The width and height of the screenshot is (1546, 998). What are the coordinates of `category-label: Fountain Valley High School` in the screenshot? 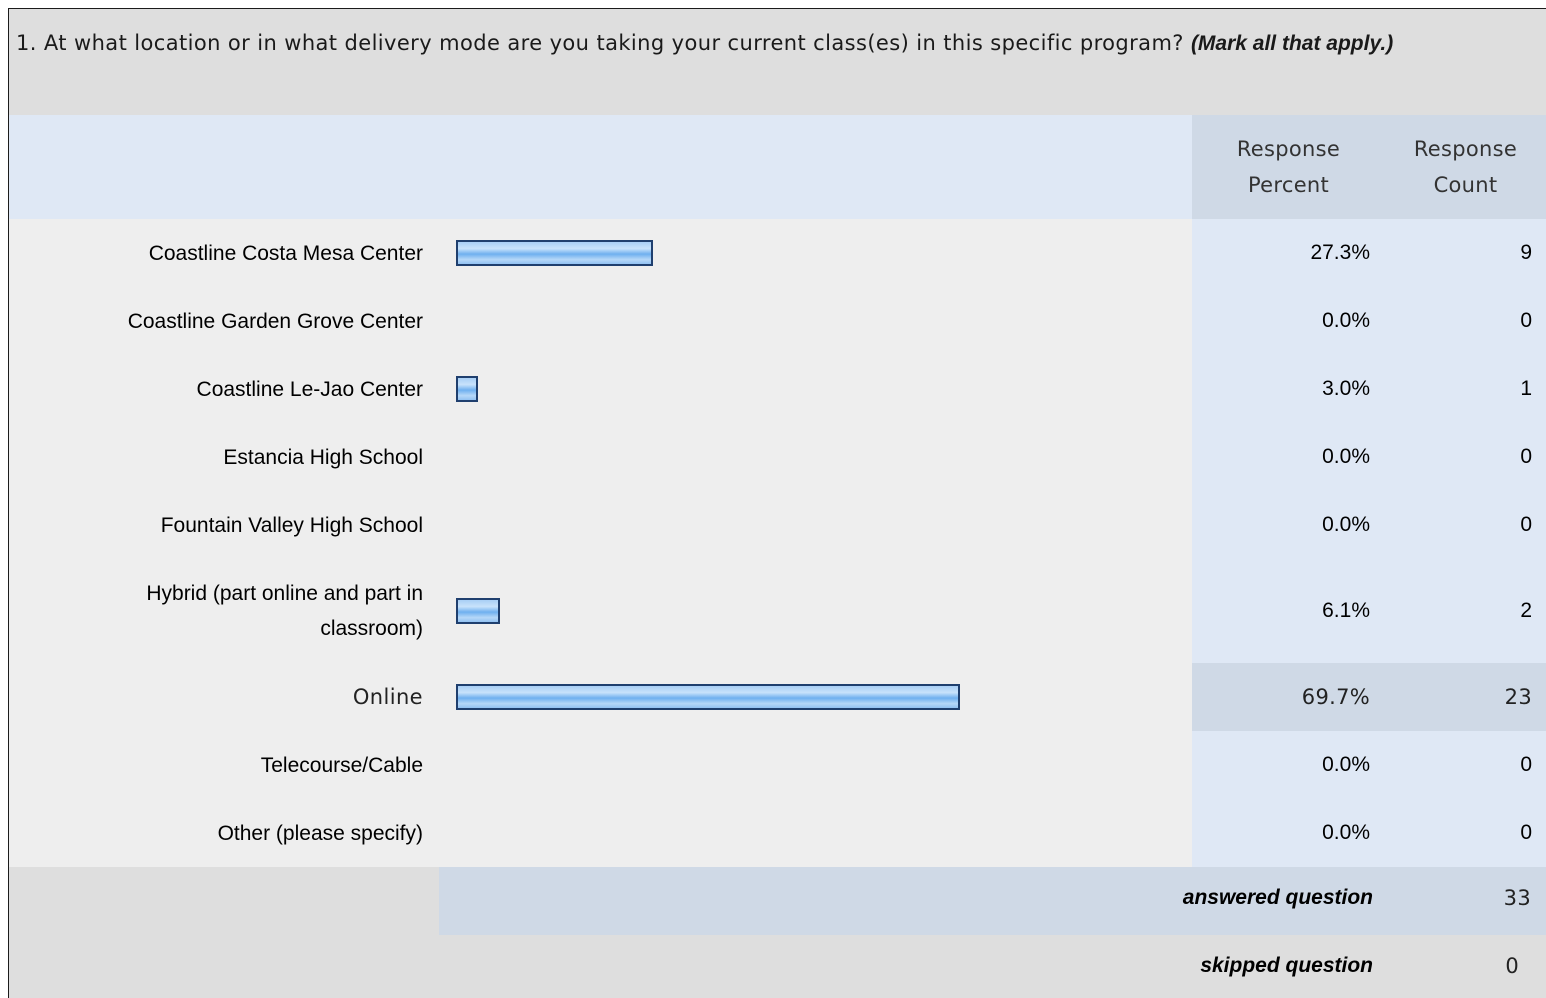 It's located at (221, 525).